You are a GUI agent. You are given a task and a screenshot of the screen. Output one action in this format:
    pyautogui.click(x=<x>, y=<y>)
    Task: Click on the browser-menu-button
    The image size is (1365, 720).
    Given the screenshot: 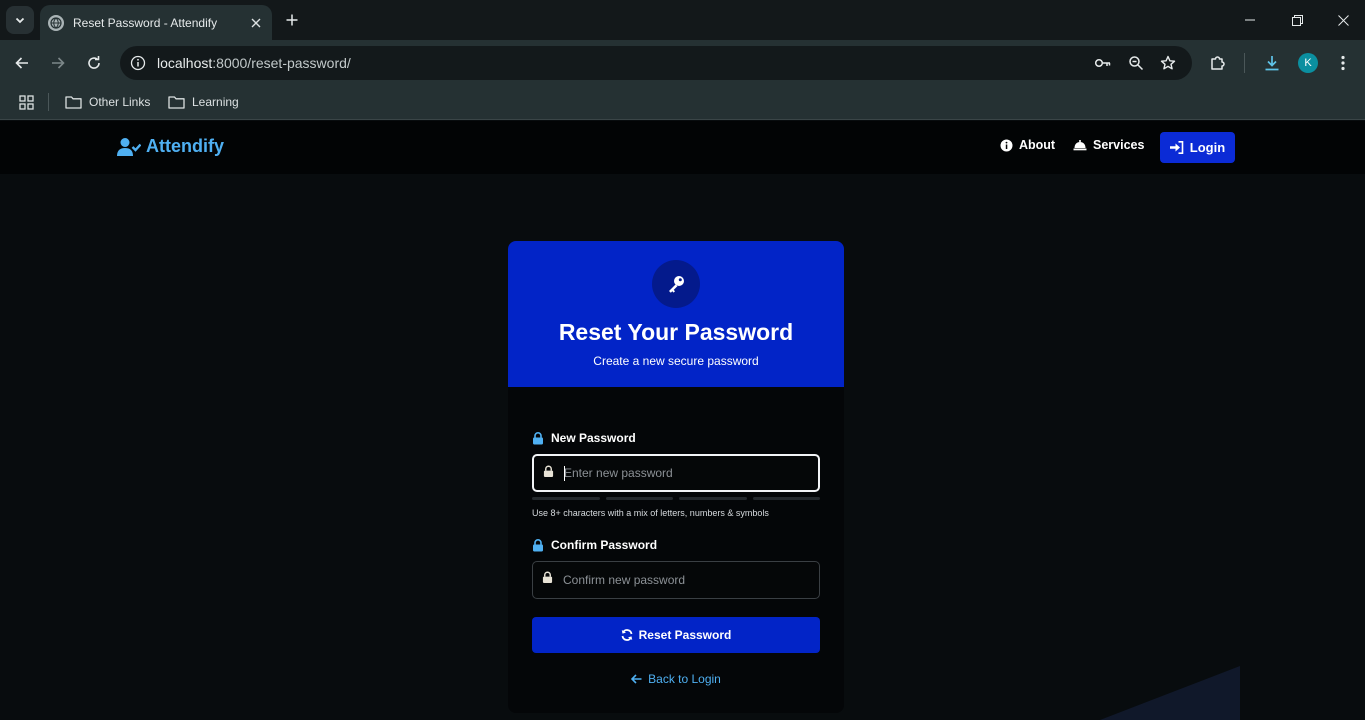 What is the action you would take?
    pyautogui.click(x=1343, y=63)
    